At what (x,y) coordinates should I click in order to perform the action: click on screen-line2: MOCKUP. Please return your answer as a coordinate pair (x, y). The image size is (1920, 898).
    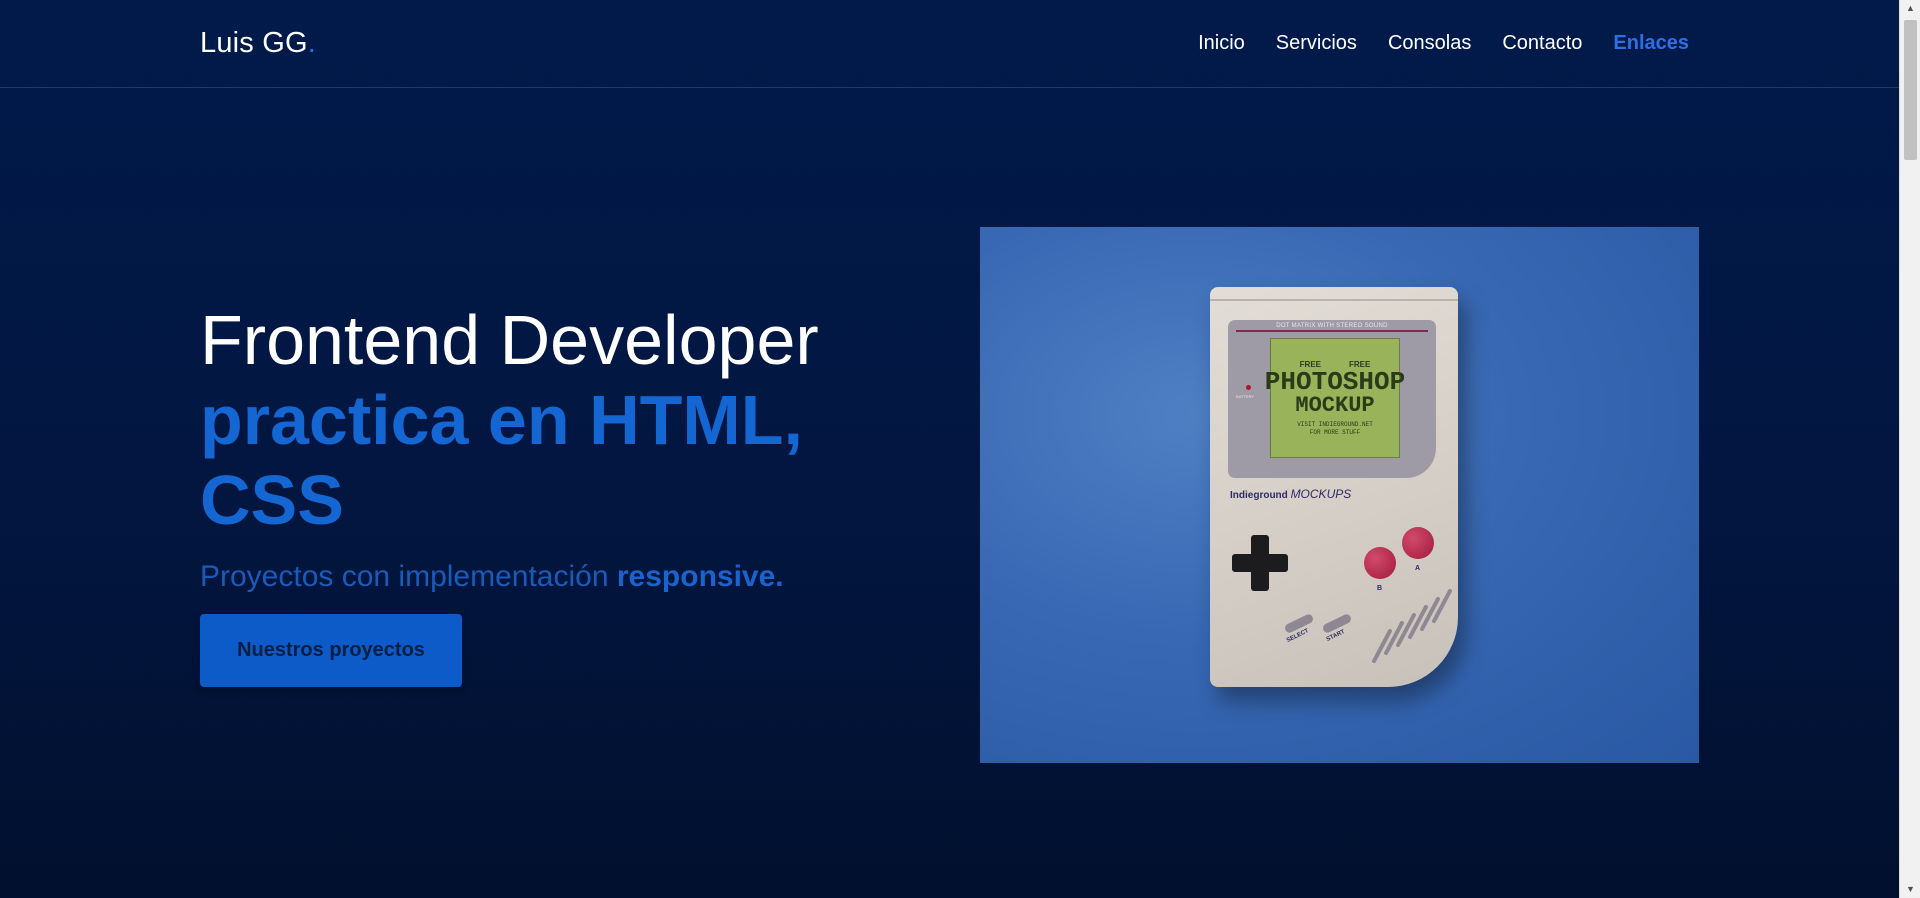
    Looking at the image, I should click on (1335, 405).